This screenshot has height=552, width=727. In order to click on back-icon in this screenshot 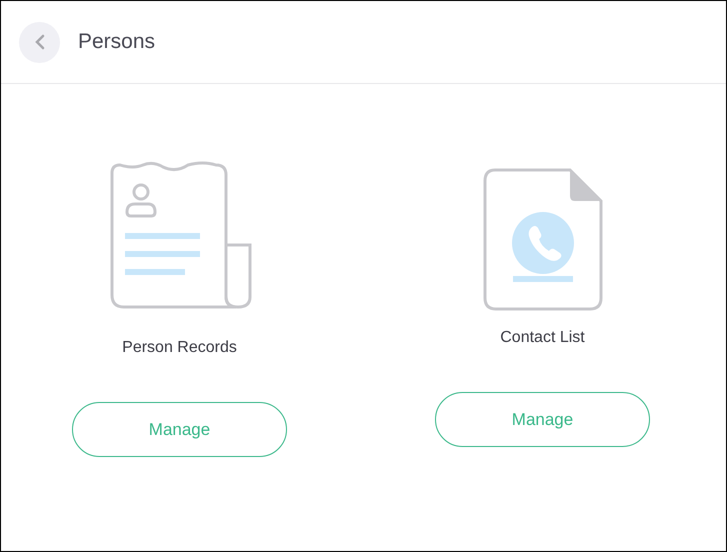, I will do `click(39, 42)`.